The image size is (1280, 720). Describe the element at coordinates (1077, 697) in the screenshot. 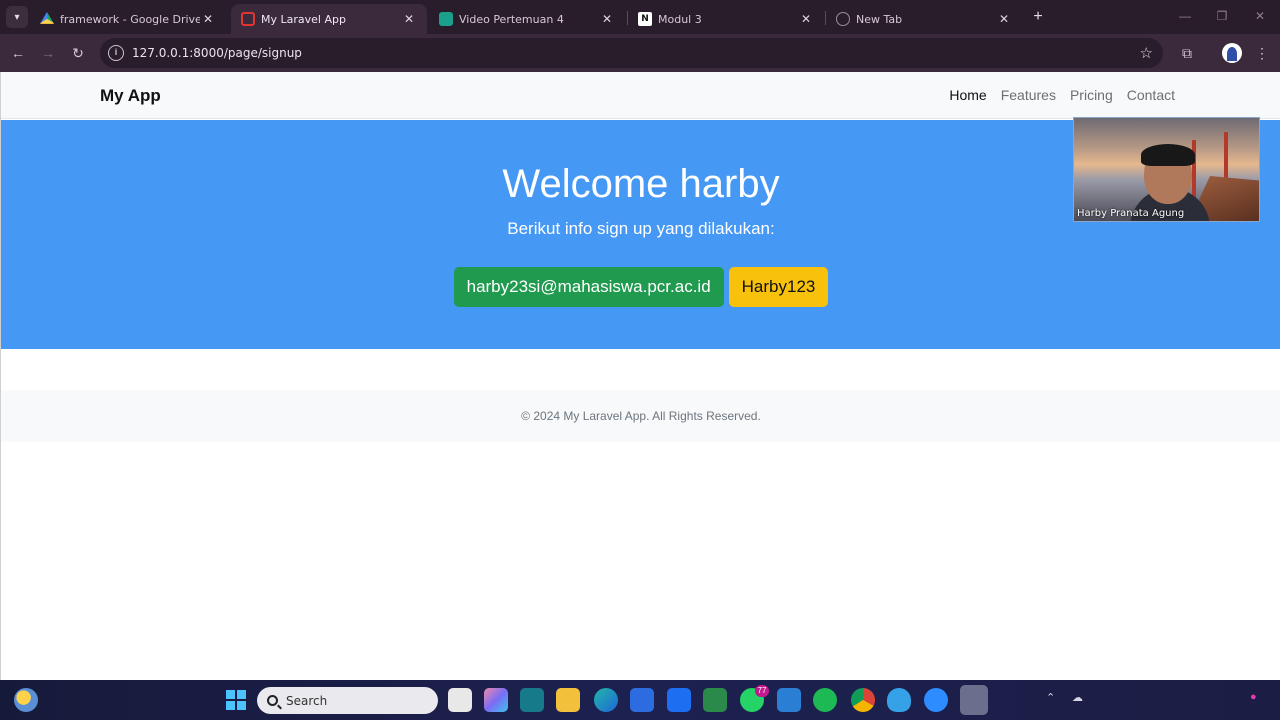

I see `onedrive-cloud-icon: ☁` at that location.